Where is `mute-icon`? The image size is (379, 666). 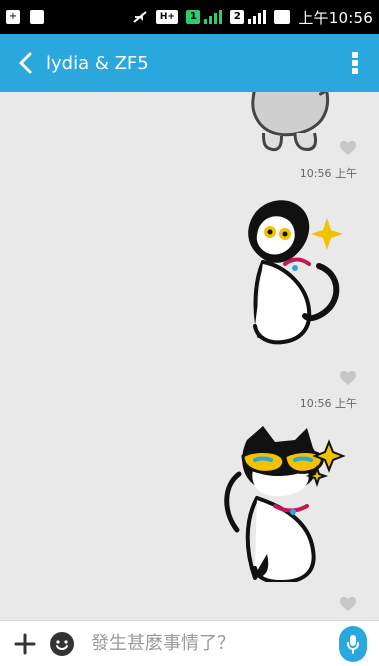 mute-icon is located at coordinates (140, 17).